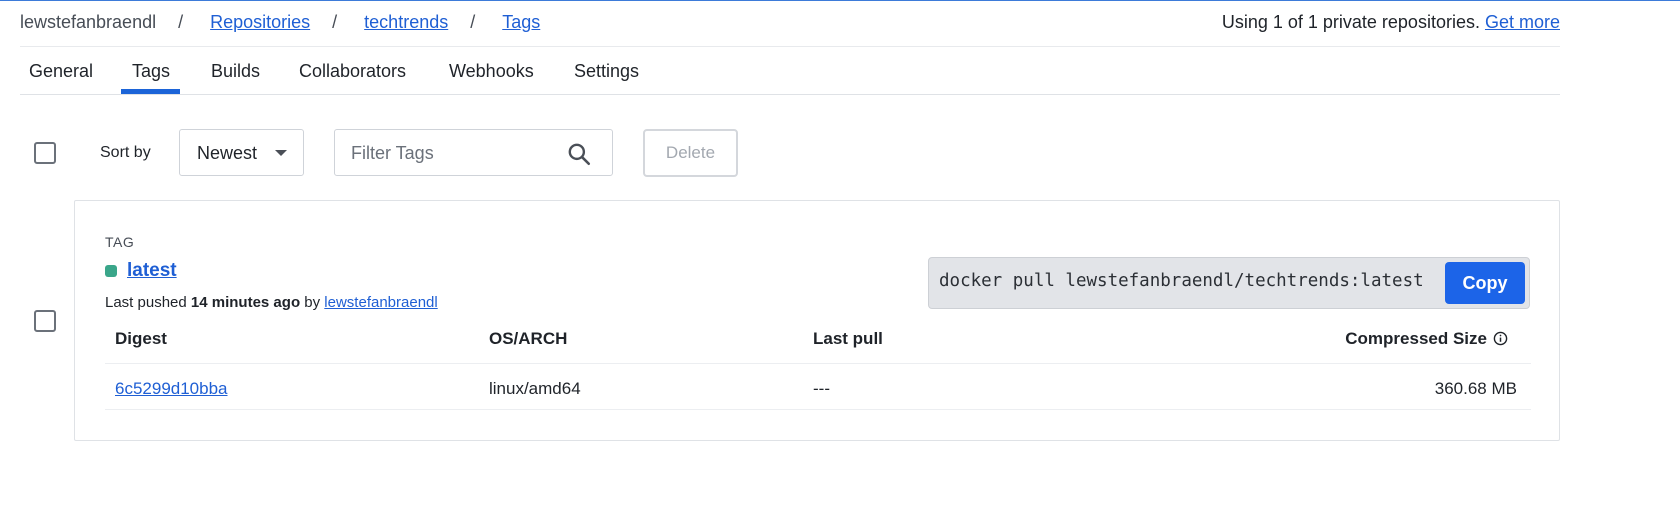  Describe the element at coordinates (840, 153) in the screenshot. I see `tags-toolbar: Sort by Newest Delete` at that location.